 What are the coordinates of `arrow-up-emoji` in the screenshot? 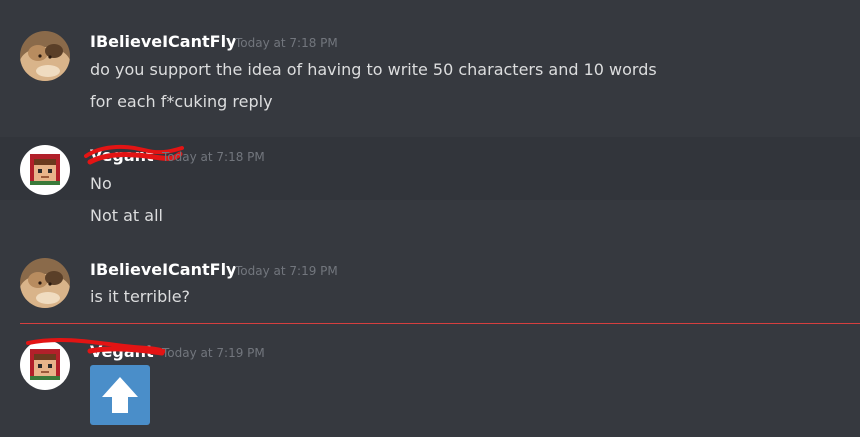 It's located at (120, 395).